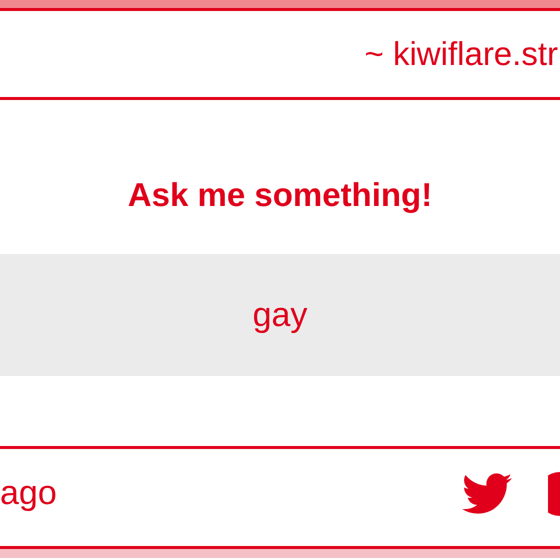 Image resolution: width=560 pixels, height=560 pixels. Describe the element at coordinates (280, 315) in the screenshot. I see `question-text: gay` at that location.